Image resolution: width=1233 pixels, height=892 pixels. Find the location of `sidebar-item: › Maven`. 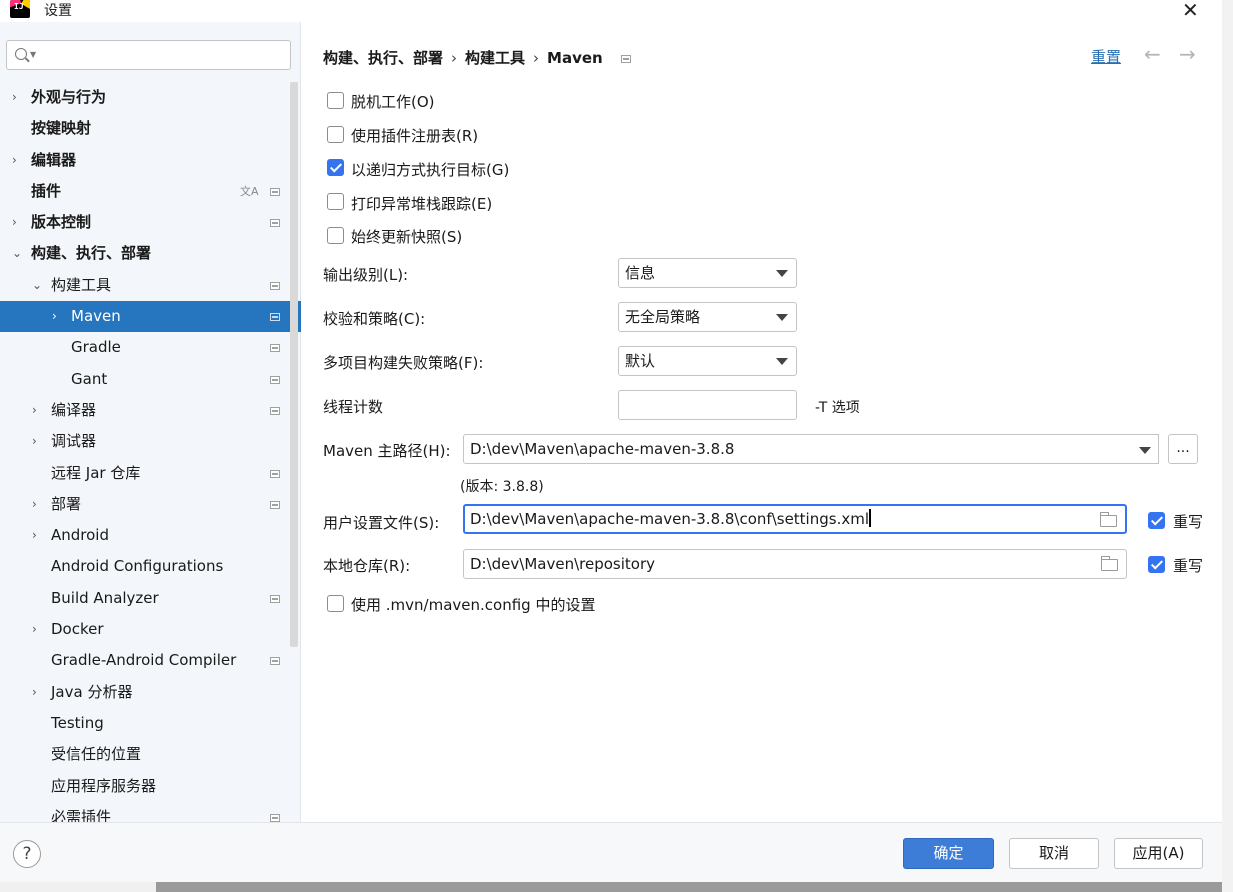

sidebar-item: › Maven is located at coordinates (150, 317).